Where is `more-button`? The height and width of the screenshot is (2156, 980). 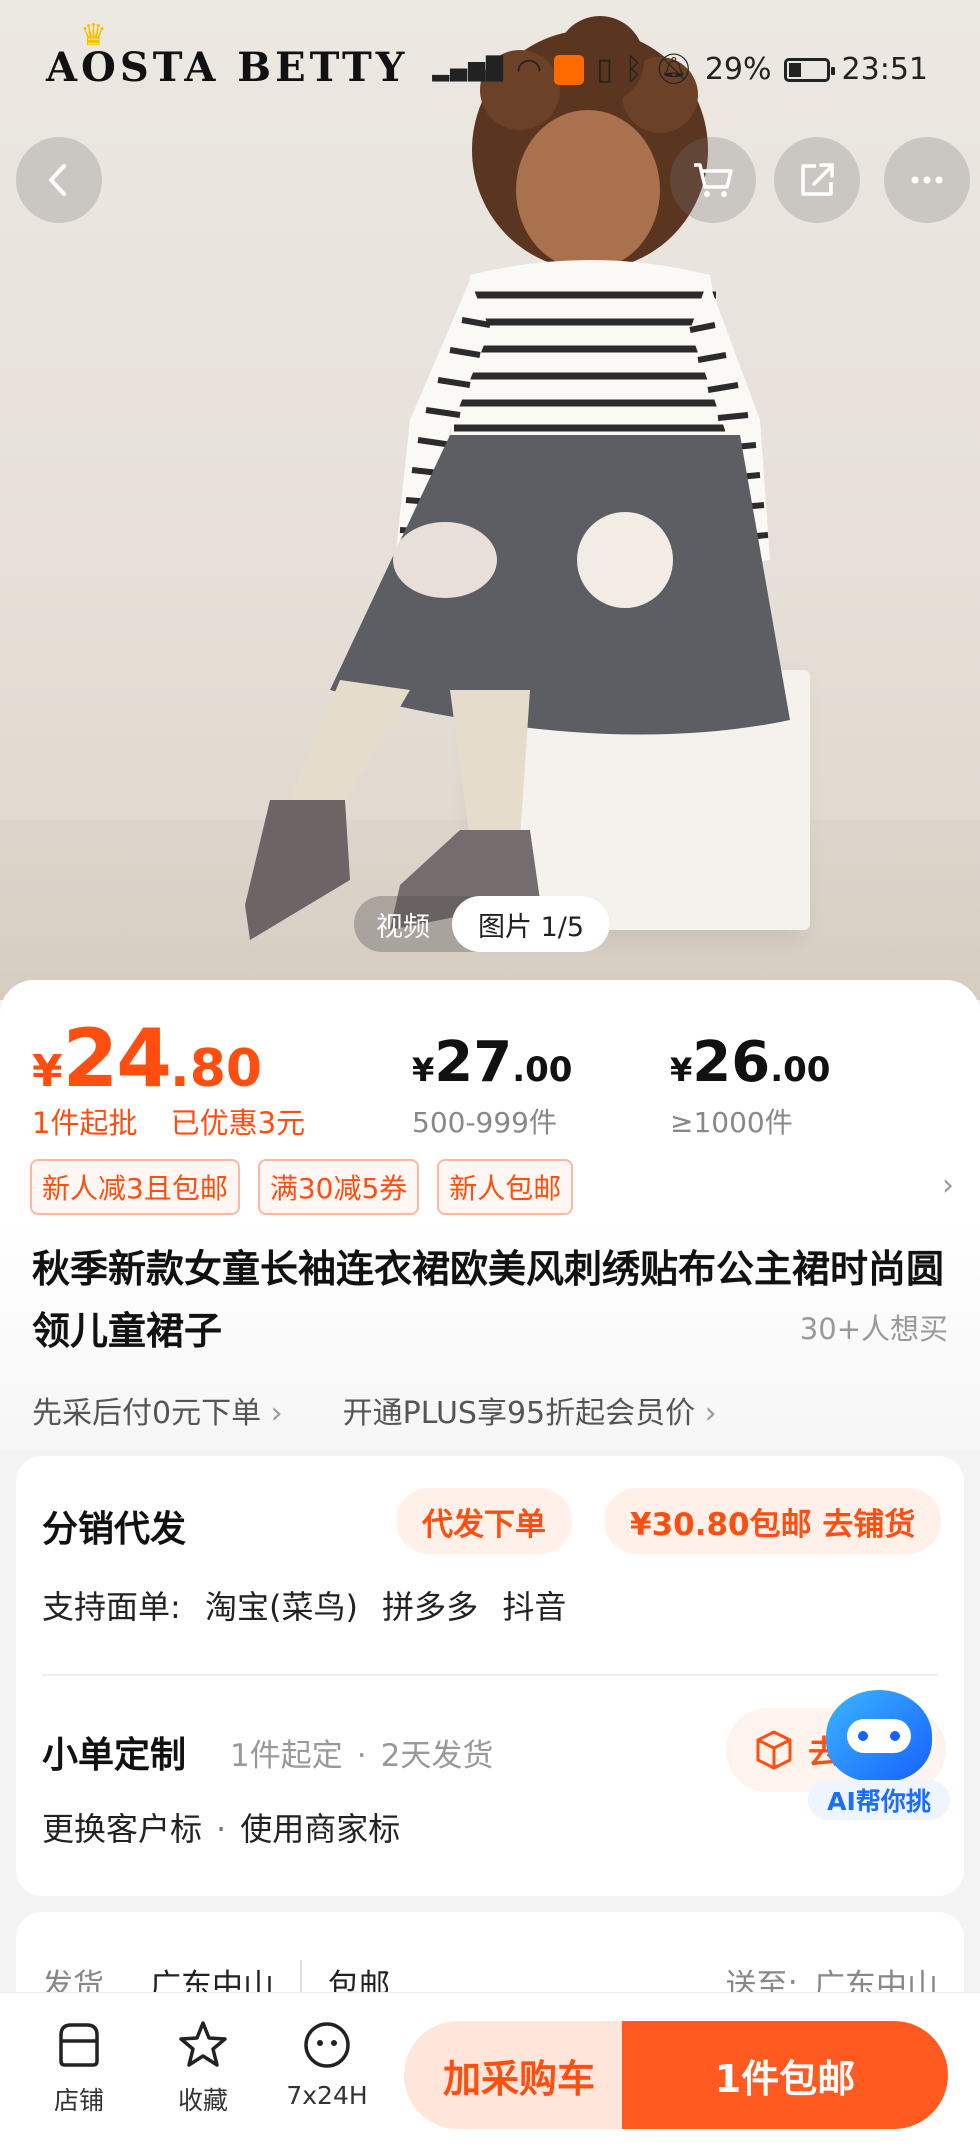 more-button is located at coordinates (927, 180).